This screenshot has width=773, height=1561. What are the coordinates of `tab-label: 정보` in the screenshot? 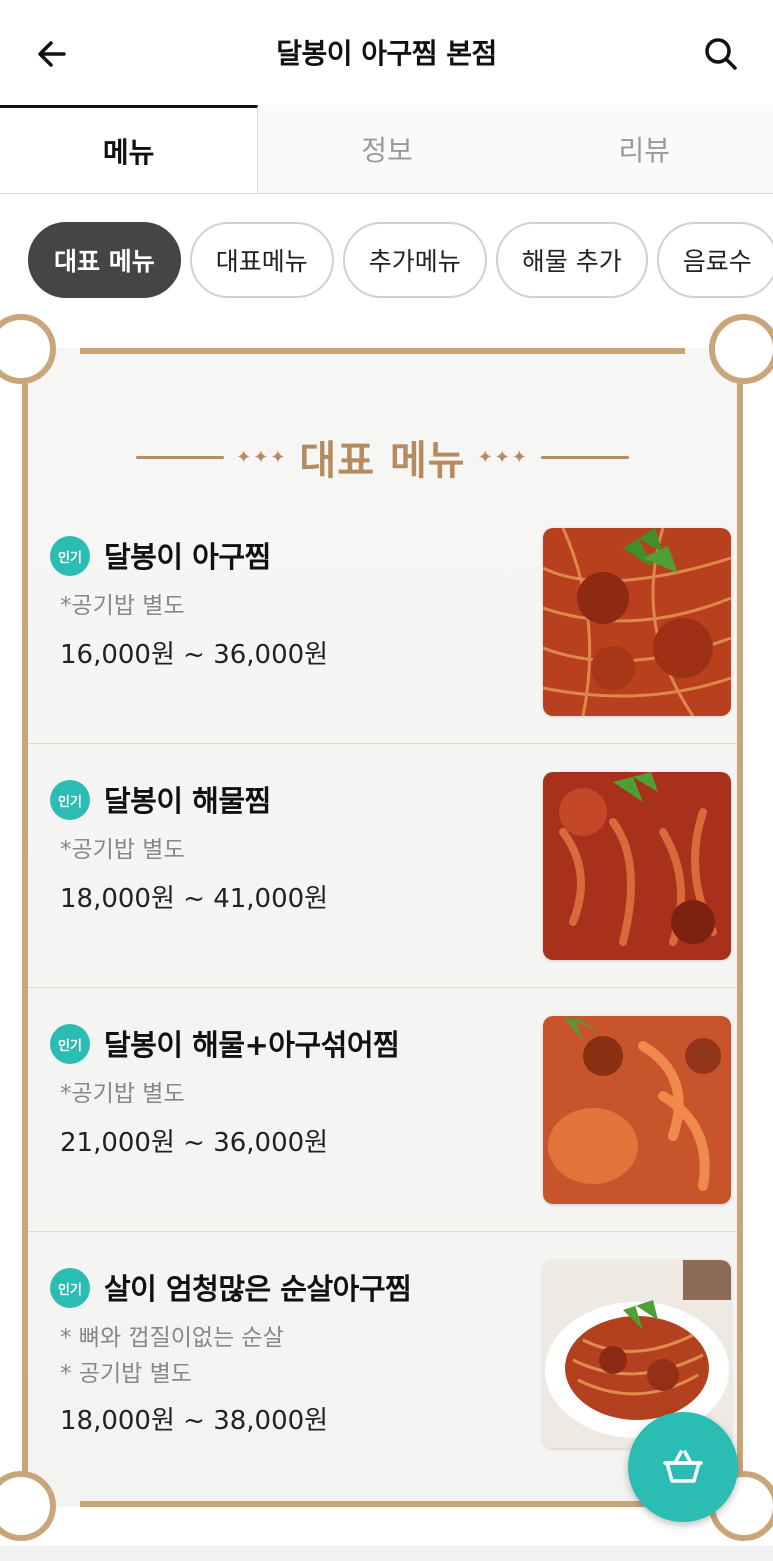 It's located at (387, 150).